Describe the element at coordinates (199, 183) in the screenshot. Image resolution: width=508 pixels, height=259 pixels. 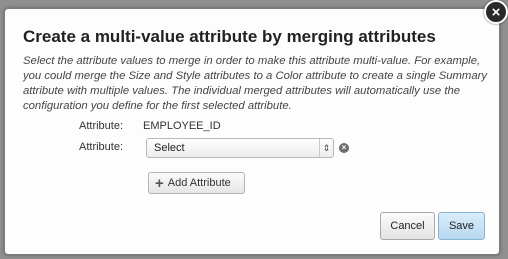
I see `add-attribute-label: Add Attribute` at that location.